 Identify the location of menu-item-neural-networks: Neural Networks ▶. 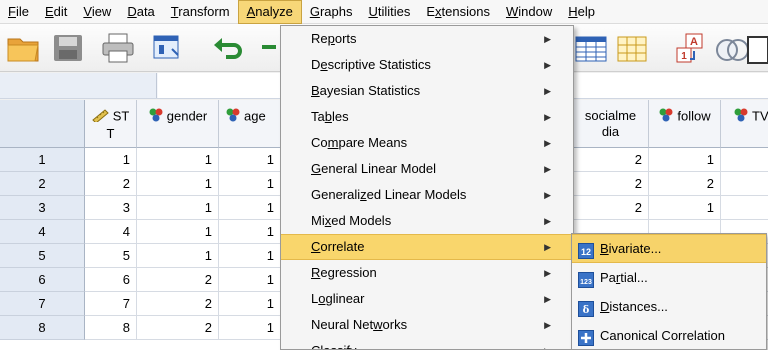
(427, 325).